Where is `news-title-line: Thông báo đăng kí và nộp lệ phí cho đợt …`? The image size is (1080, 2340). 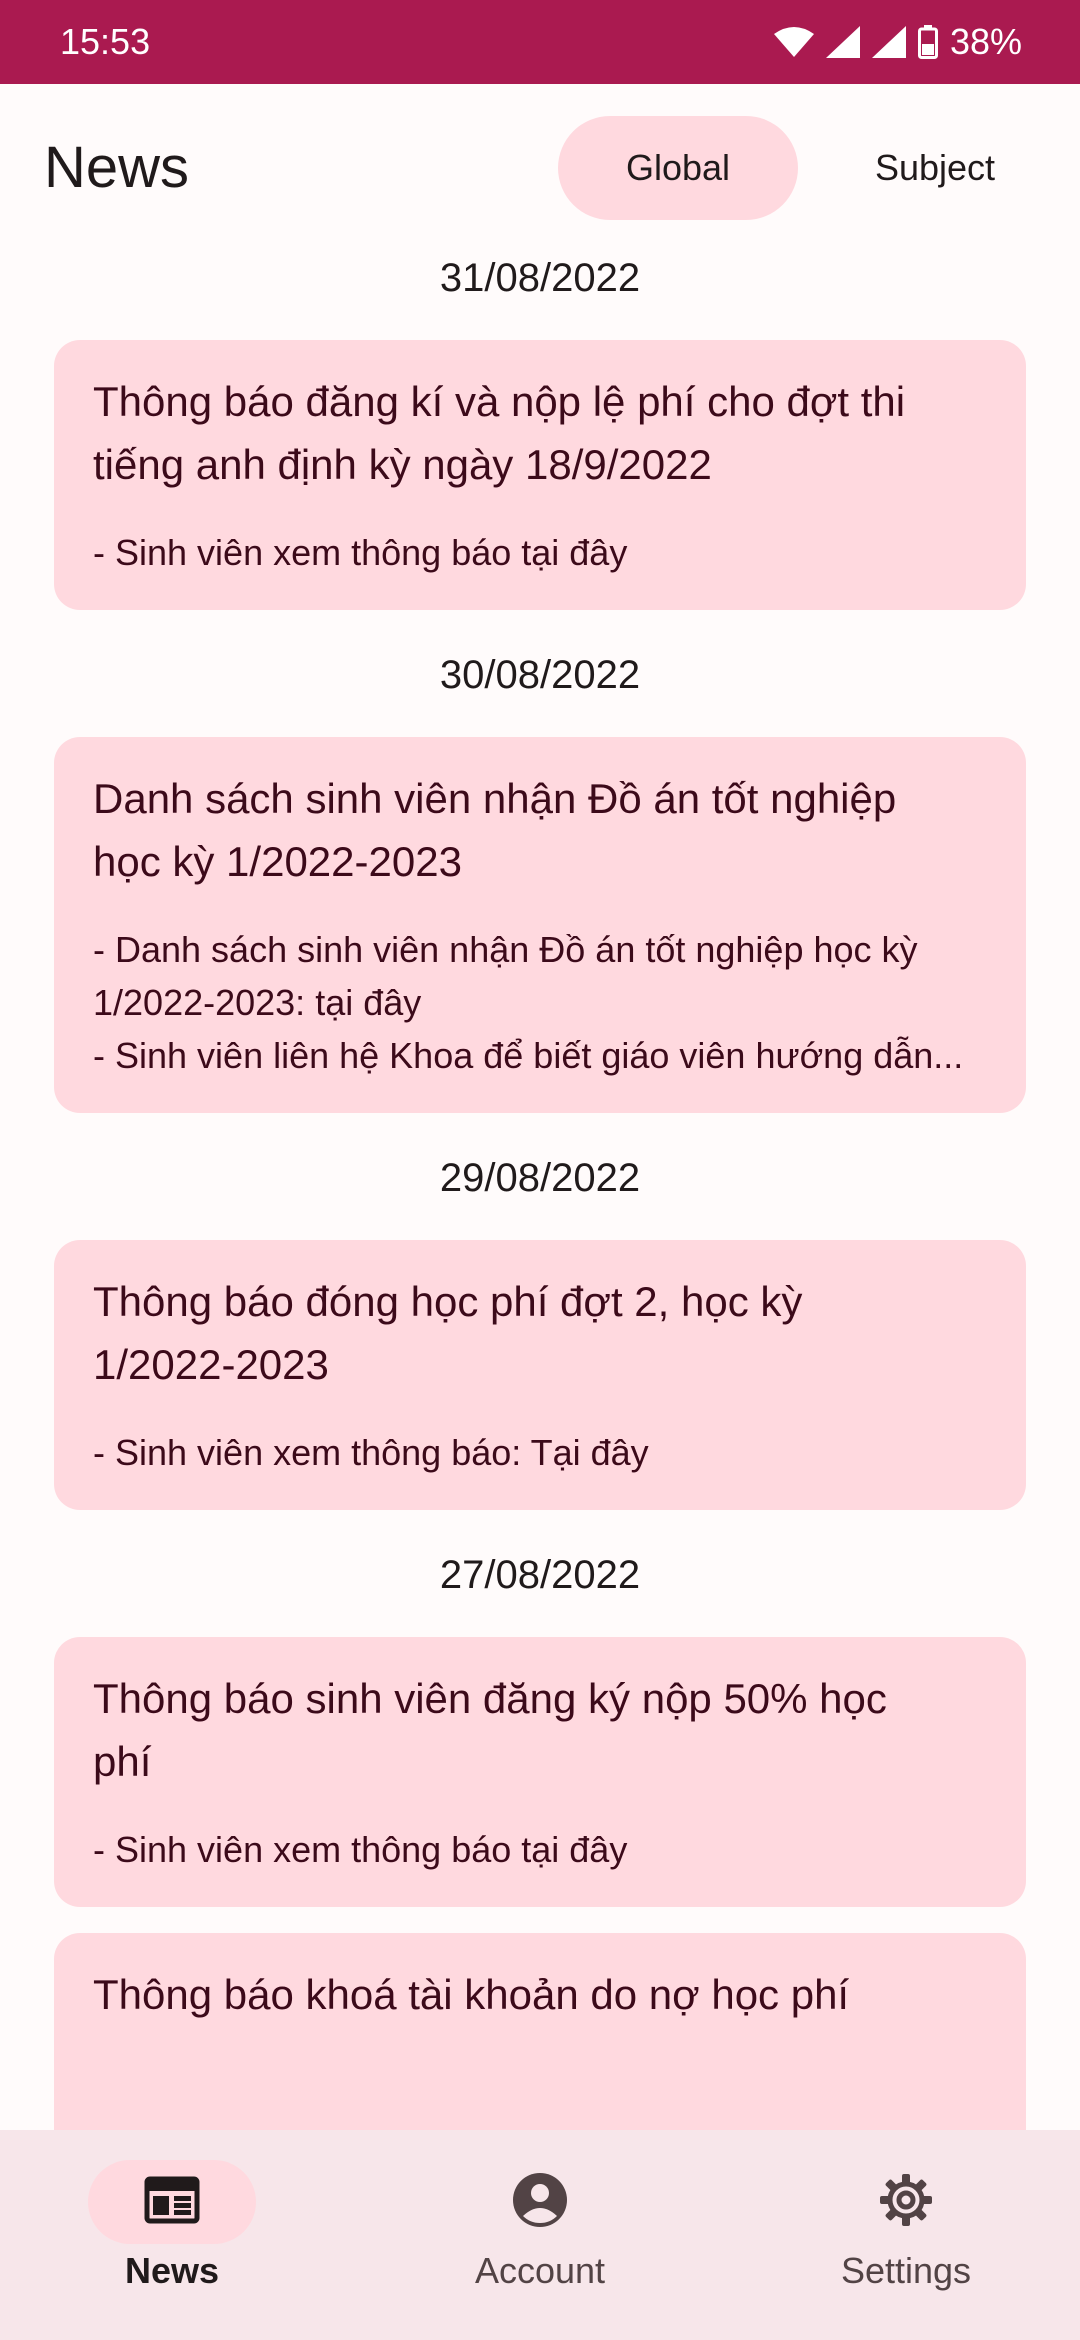 news-title-line: Thông báo đăng kí và nộp lệ phí cho đợt … is located at coordinates (499, 401).